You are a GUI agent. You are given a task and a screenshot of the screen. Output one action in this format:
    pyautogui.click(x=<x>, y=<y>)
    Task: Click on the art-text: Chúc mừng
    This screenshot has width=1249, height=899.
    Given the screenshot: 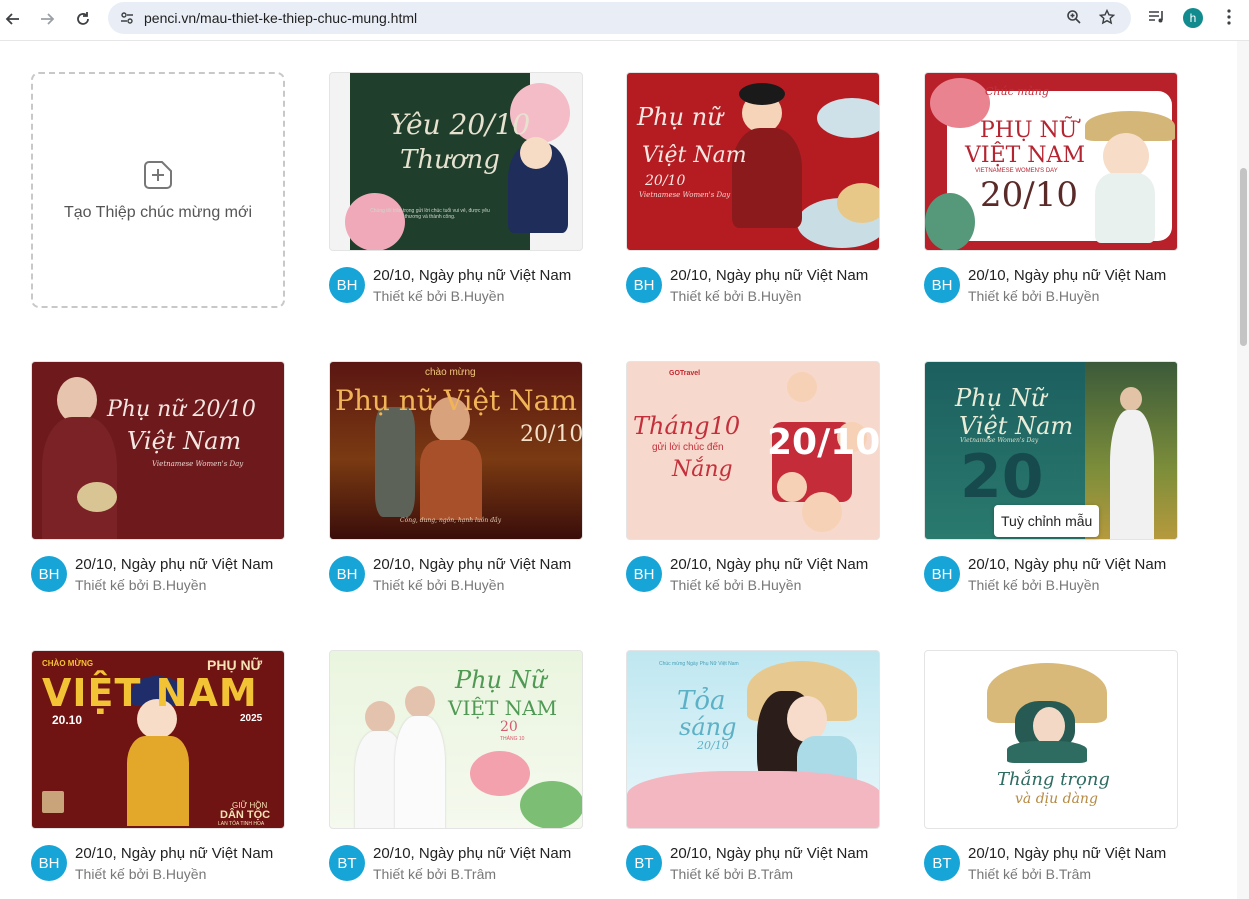 What is the action you would take?
    pyautogui.click(x=1017, y=91)
    